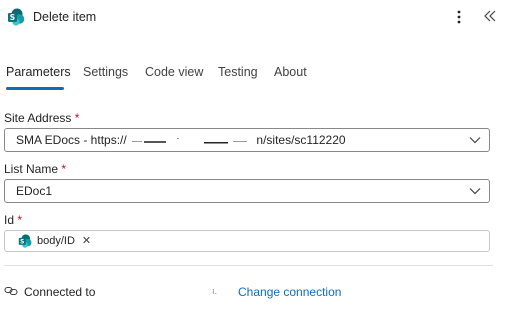  I want to click on collapse-panel-icon, so click(490, 16).